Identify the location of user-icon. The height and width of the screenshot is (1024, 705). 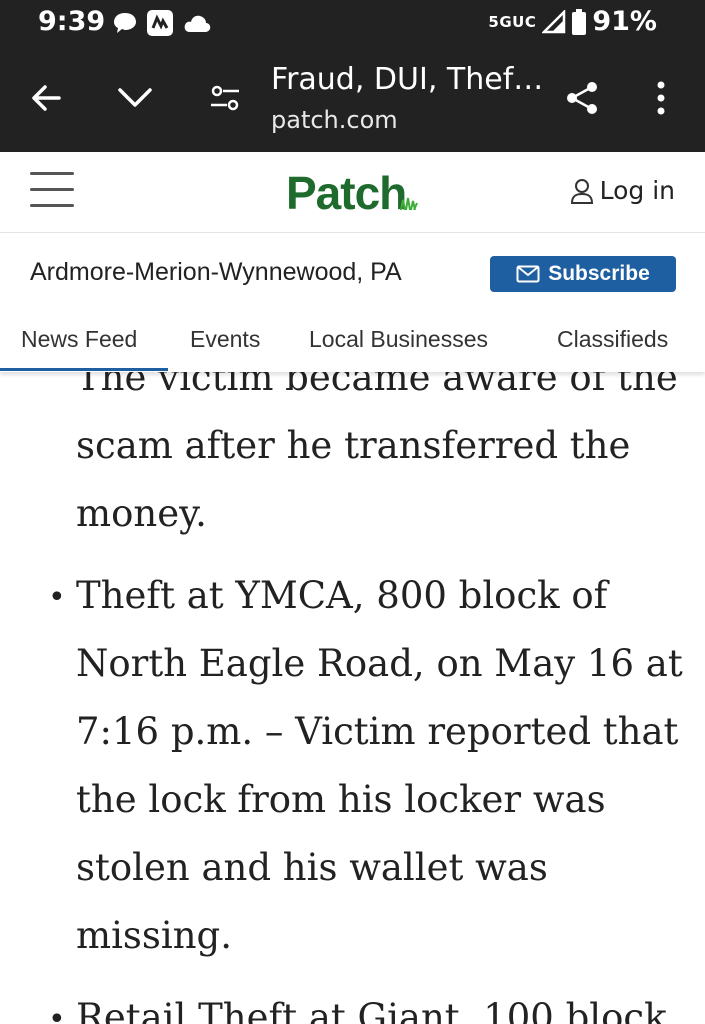
(581, 191).